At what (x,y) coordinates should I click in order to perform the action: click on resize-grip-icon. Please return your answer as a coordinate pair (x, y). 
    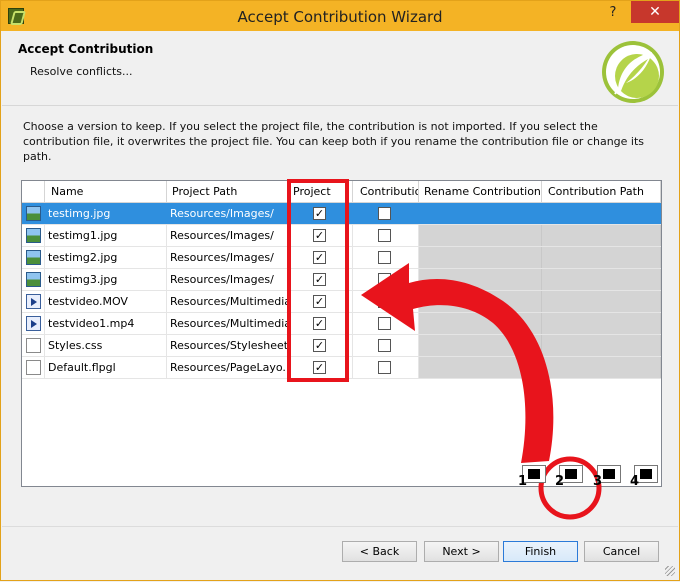
    Looking at the image, I should click on (670, 571).